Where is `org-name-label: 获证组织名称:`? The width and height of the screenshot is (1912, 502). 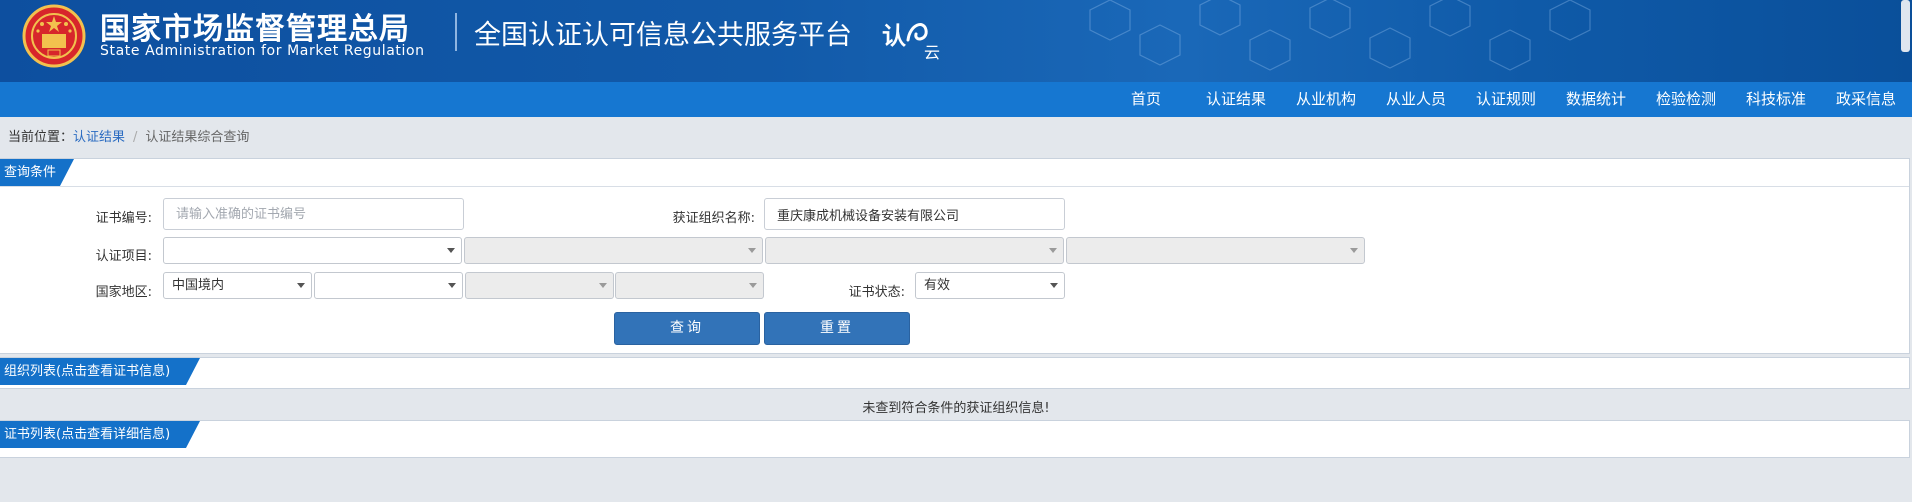
org-name-label: 获证组织名称: is located at coordinates (713, 218).